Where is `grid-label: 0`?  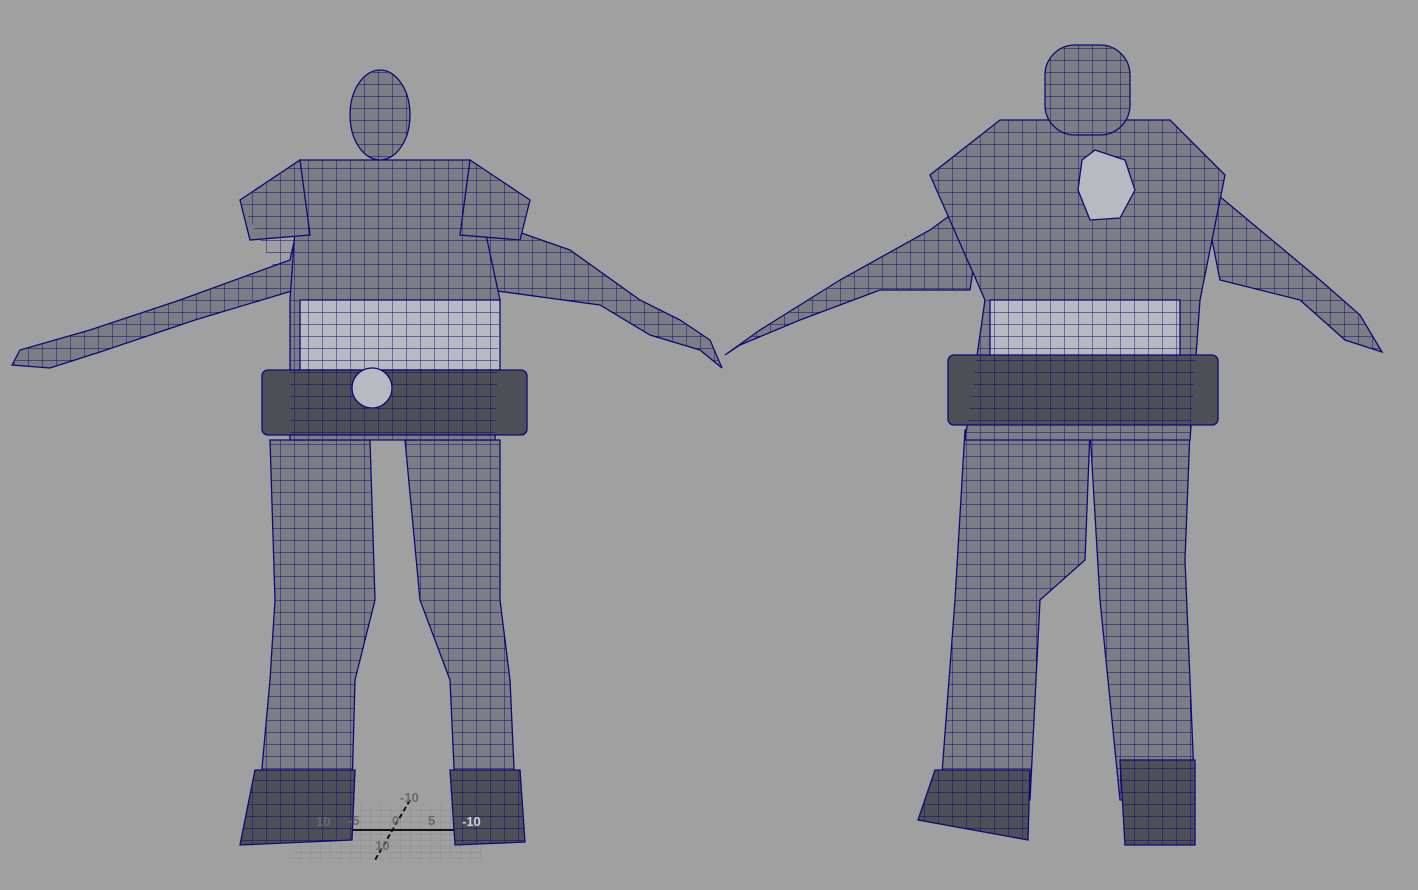 grid-label: 0 is located at coordinates (395, 820).